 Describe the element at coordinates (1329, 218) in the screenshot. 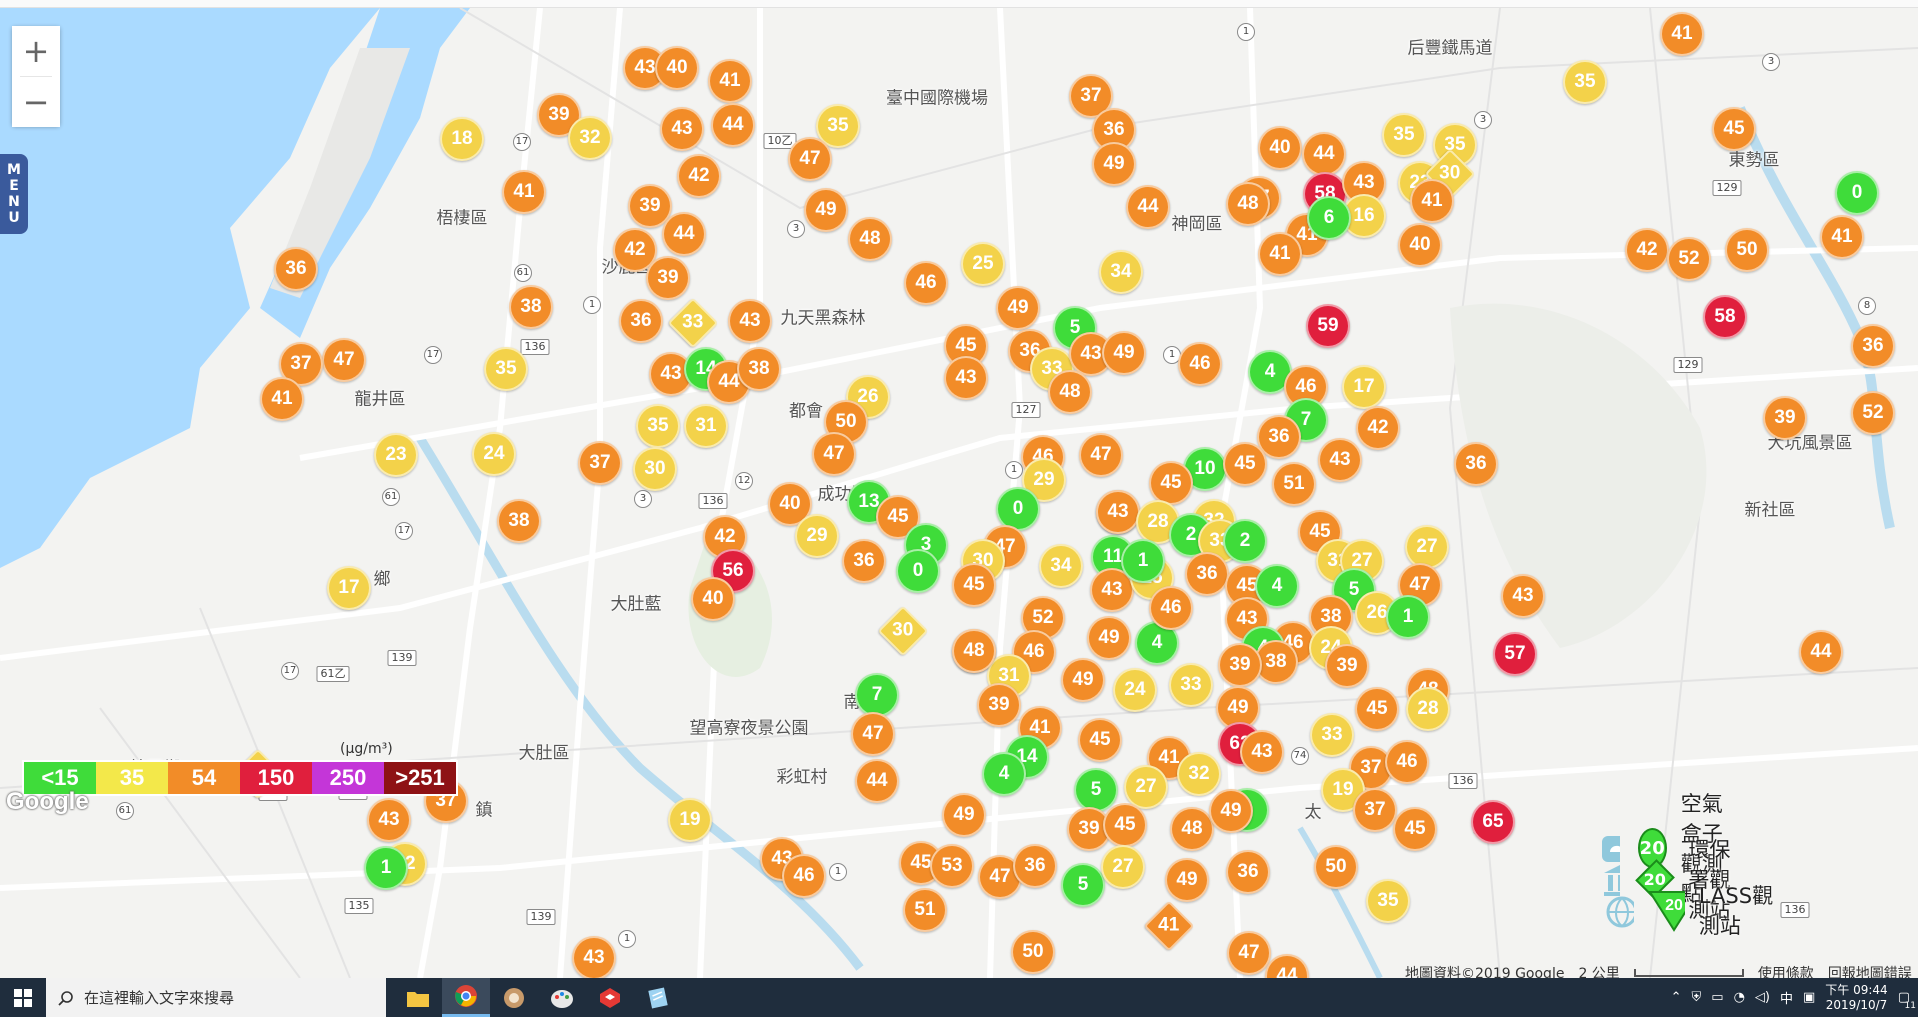

I see `airbox-marker: 6` at that location.